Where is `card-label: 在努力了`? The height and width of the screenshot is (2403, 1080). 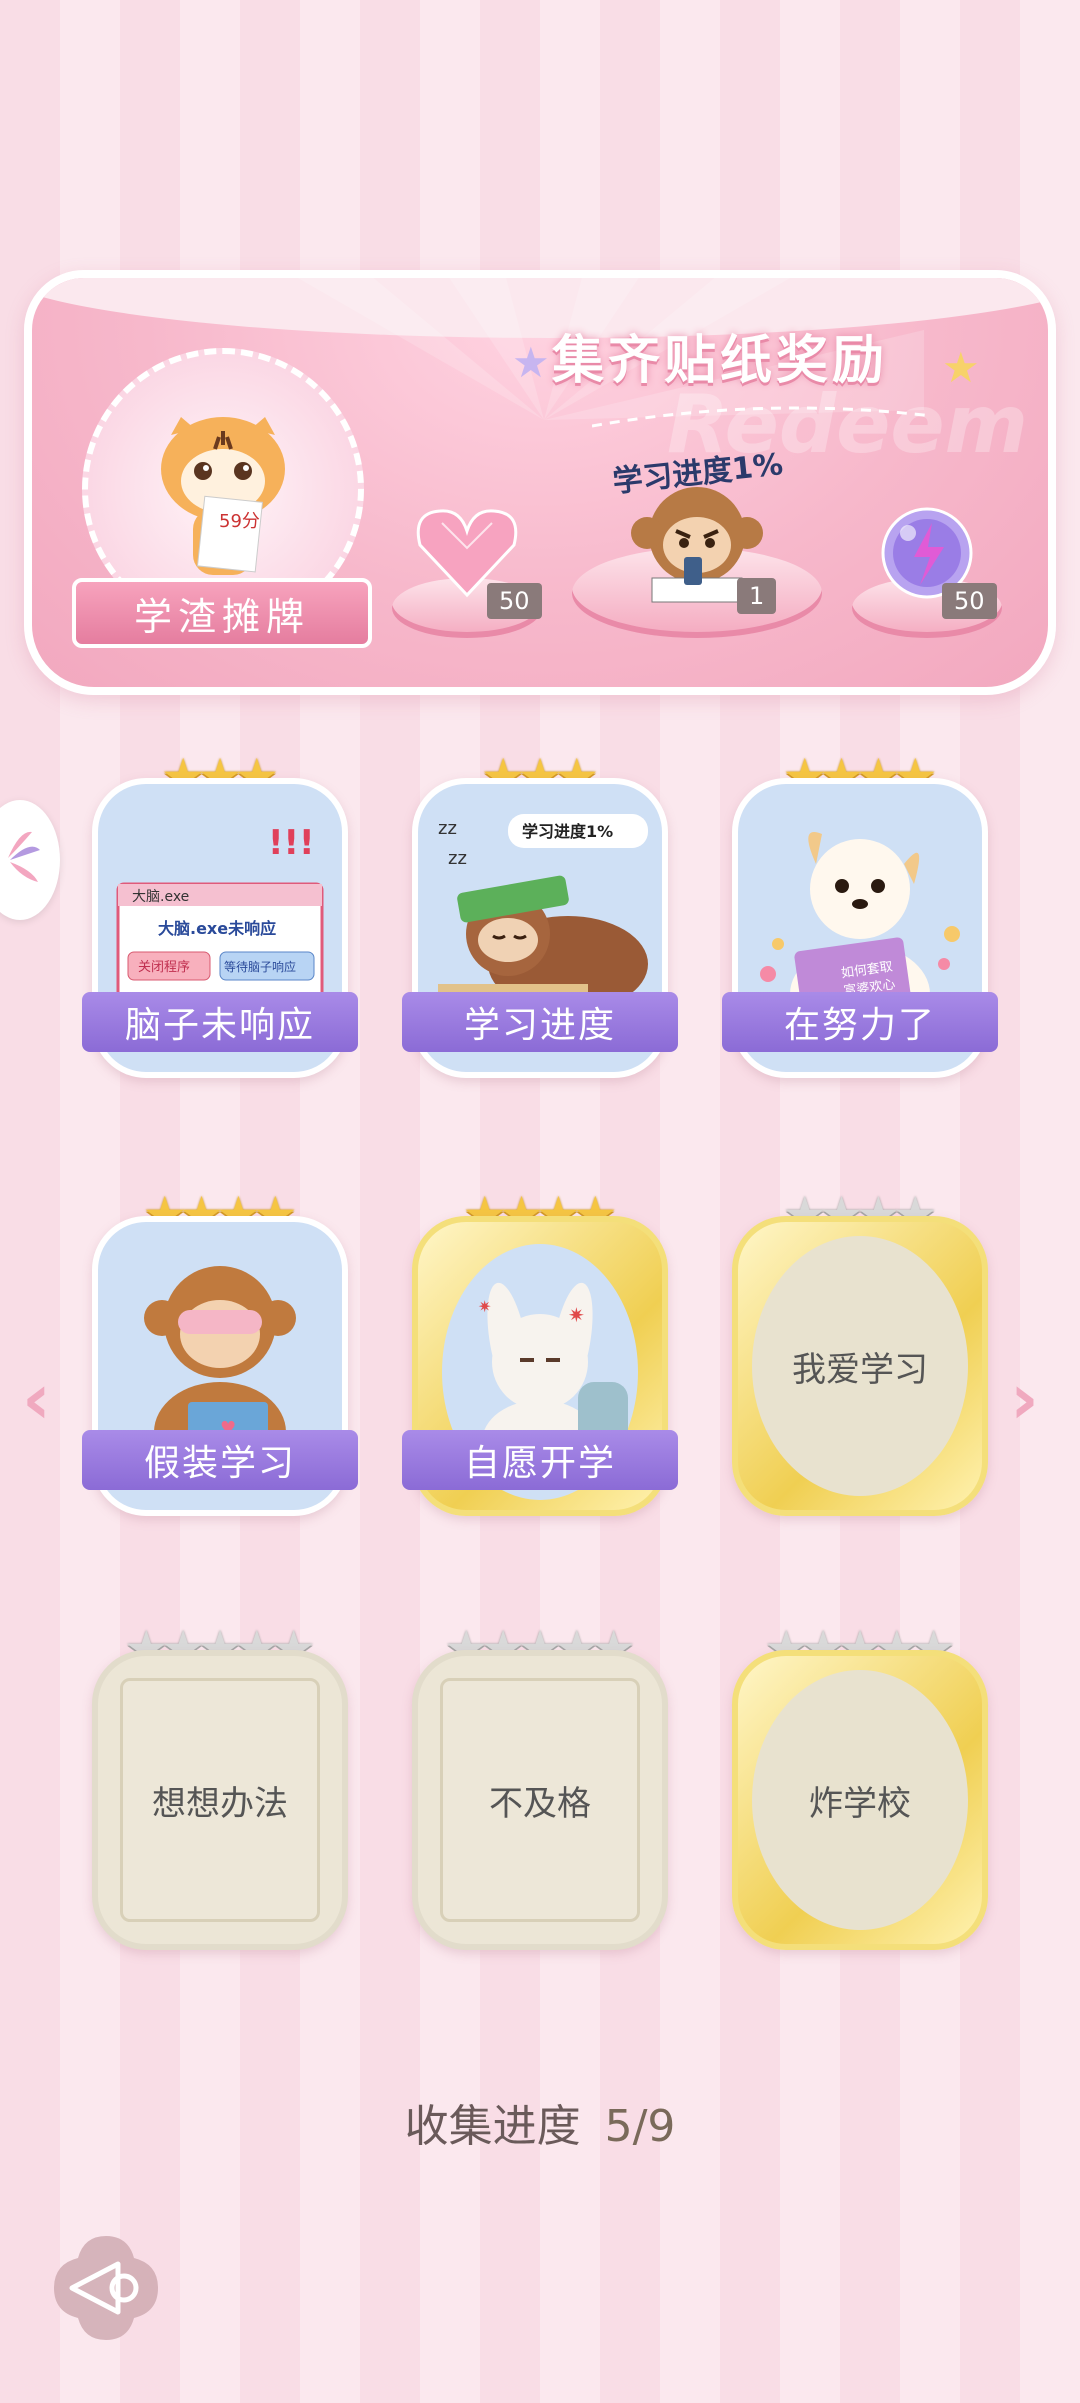 card-label: 在努力了 is located at coordinates (860, 1022).